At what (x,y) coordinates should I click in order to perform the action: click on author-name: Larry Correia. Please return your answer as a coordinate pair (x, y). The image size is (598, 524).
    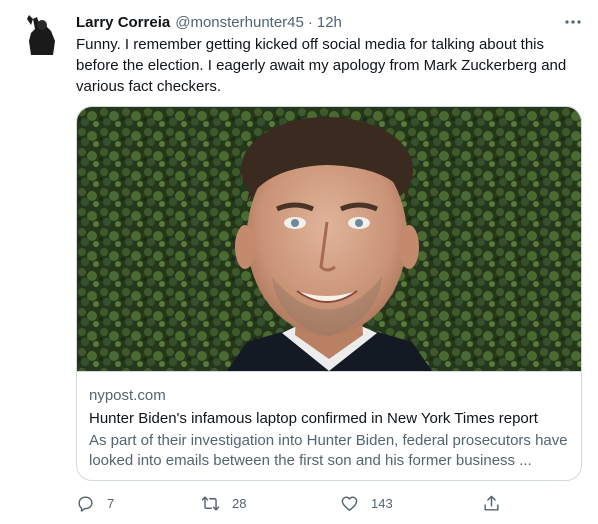
    Looking at the image, I should click on (123, 22).